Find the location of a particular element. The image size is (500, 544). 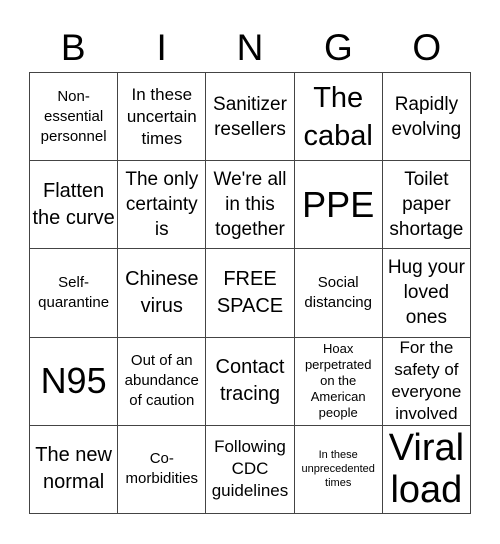

bingo-cell: Social distancing is located at coordinates (338, 293).